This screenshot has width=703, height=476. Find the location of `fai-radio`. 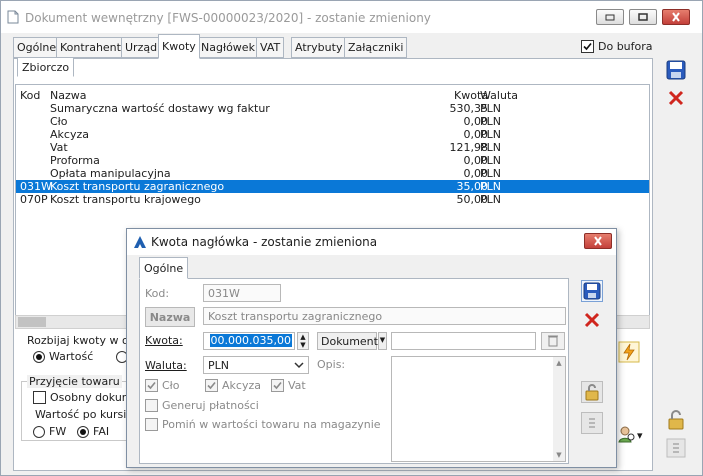

fai-radio is located at coordinates (83, 432).